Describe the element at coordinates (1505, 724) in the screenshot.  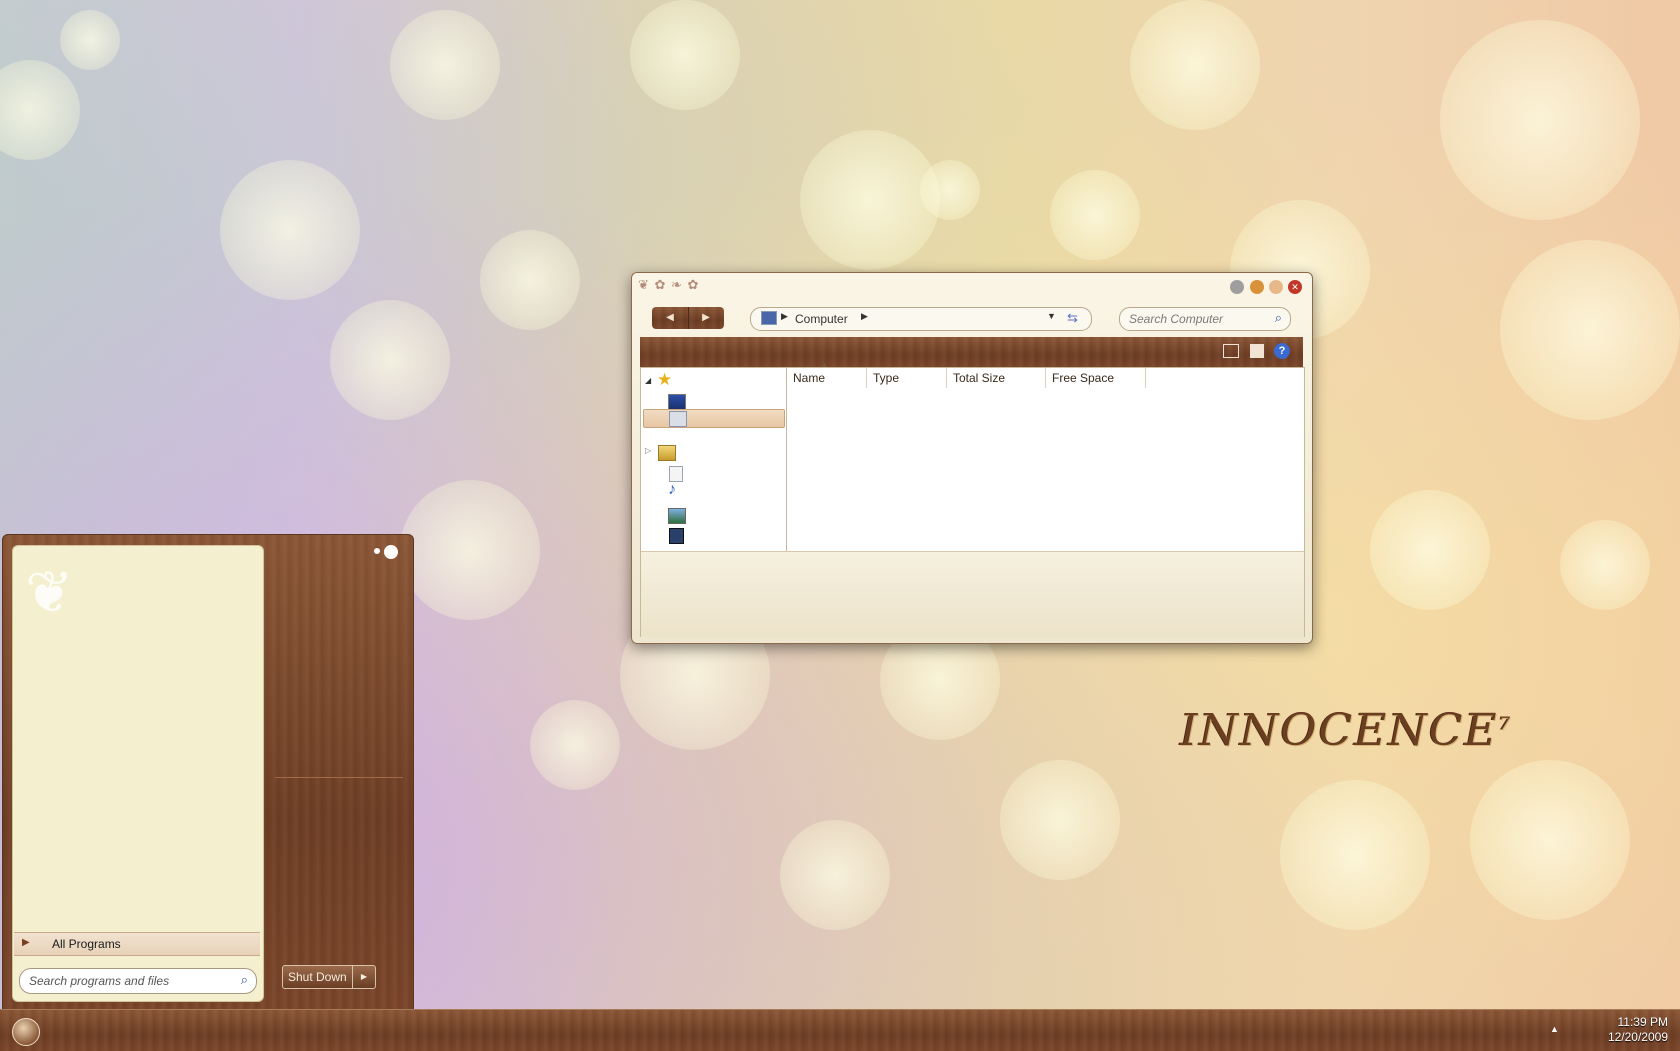
I see `logo-superscript: 7` at that location.